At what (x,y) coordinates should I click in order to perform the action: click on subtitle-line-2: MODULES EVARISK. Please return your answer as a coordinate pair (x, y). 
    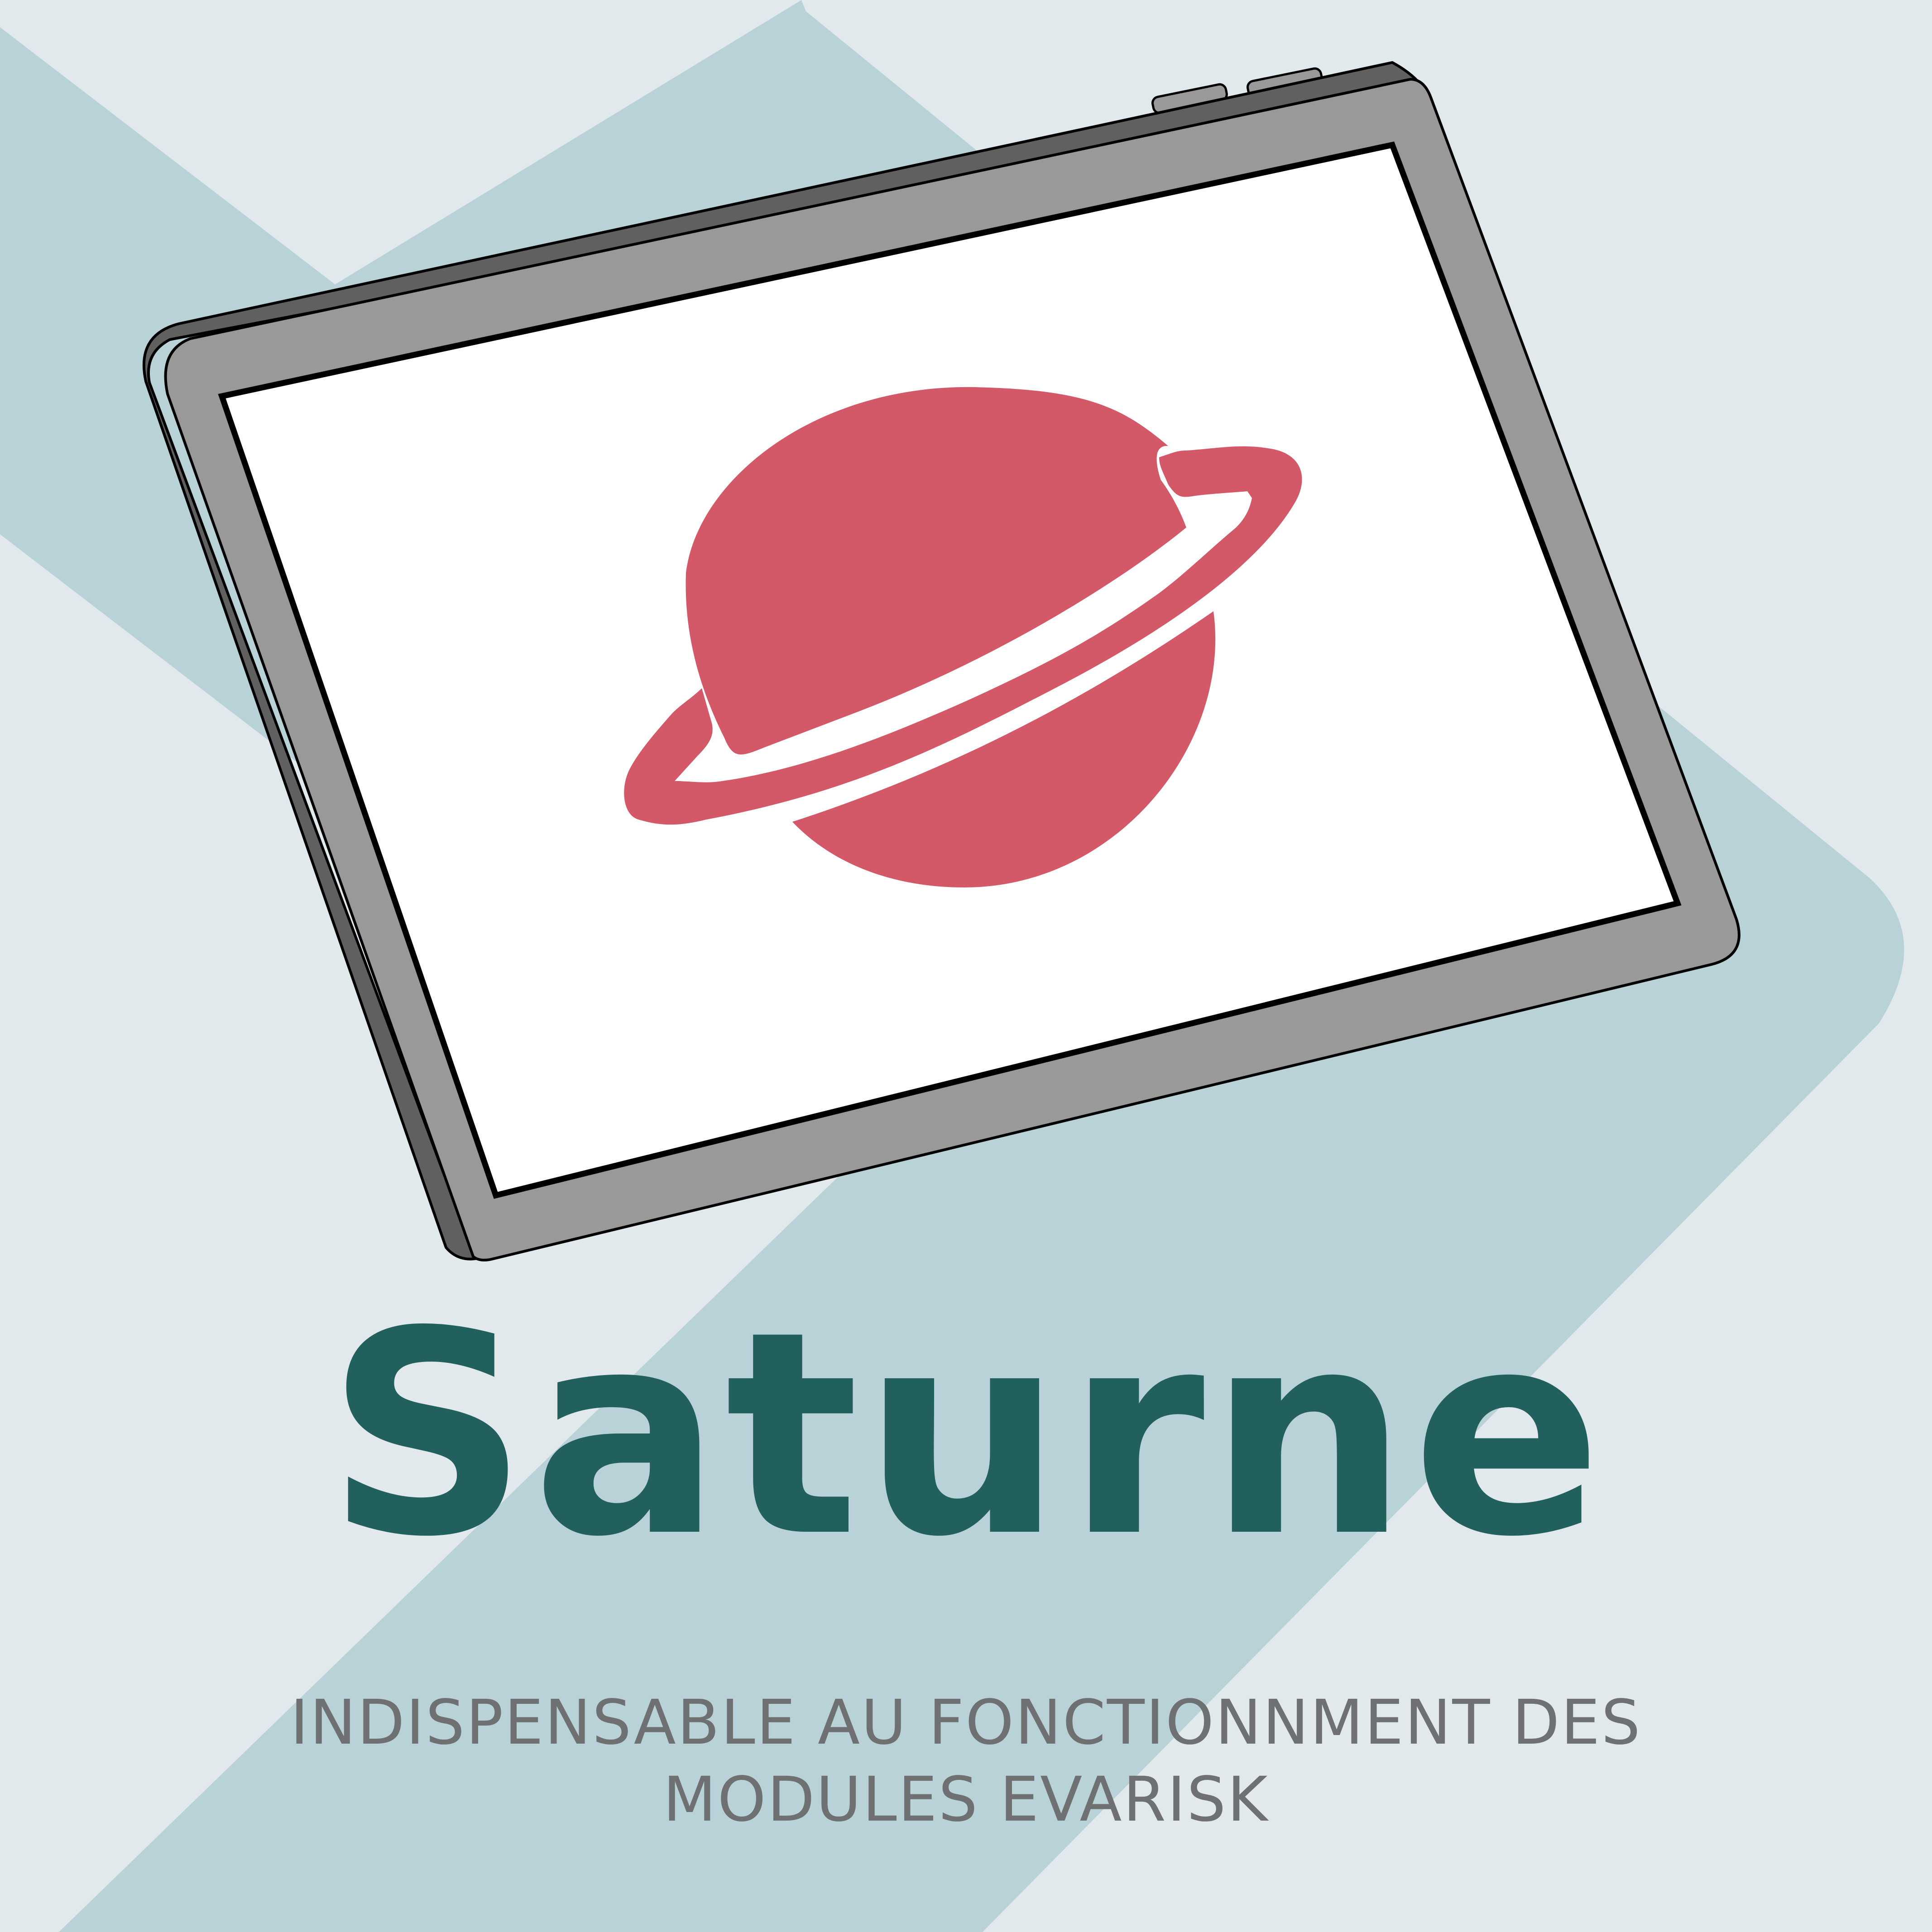
    Looking at the image, I should click on (966, 1800).